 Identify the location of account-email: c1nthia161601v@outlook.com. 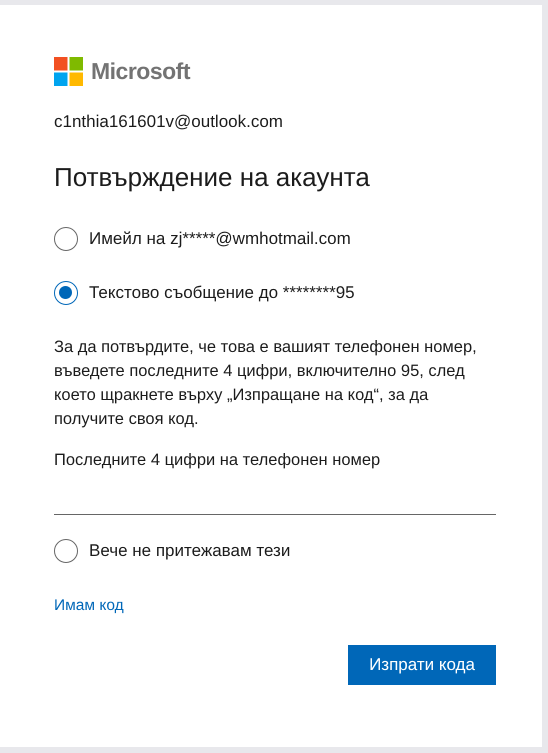
(169, 122).